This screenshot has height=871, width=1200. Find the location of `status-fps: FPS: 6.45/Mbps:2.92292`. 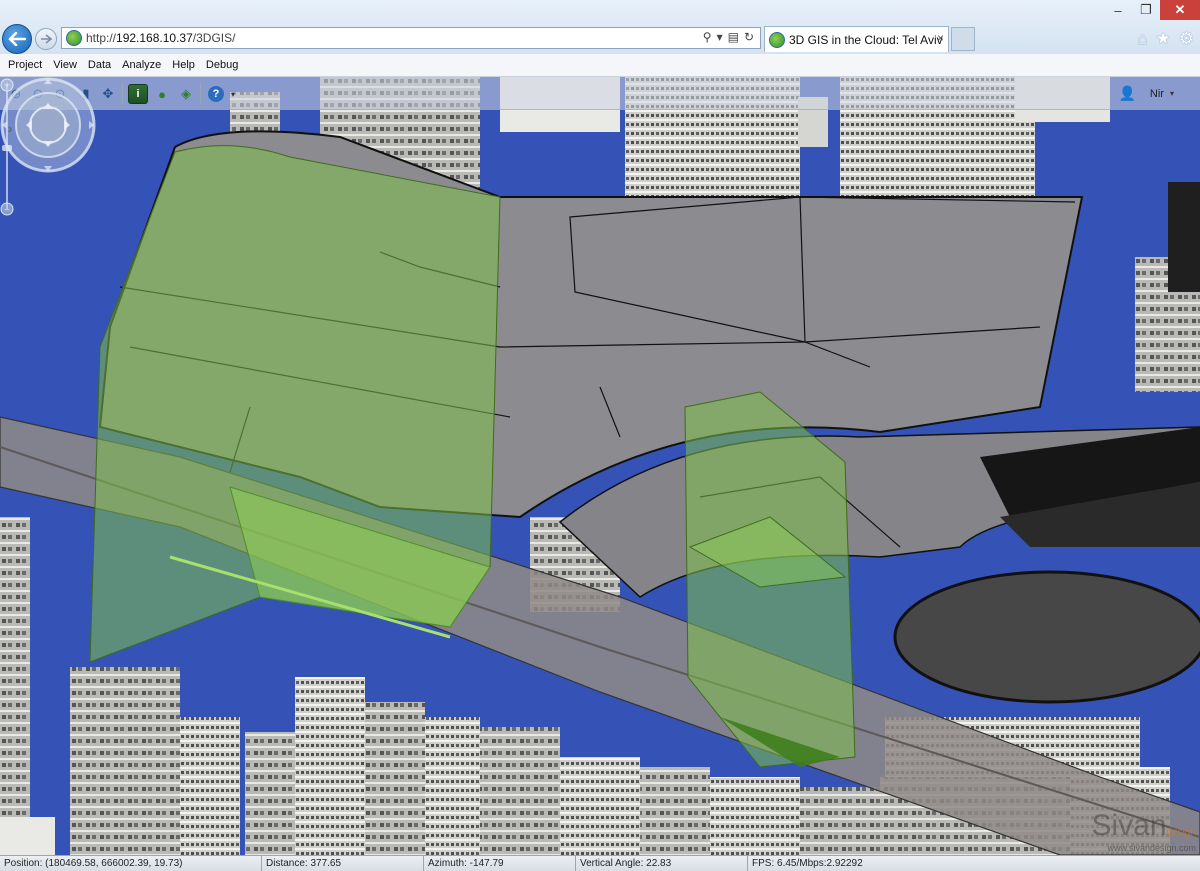

status-fps: FPS: 6.45/Mbps:2.92292 is located at coordinates (807, 863).